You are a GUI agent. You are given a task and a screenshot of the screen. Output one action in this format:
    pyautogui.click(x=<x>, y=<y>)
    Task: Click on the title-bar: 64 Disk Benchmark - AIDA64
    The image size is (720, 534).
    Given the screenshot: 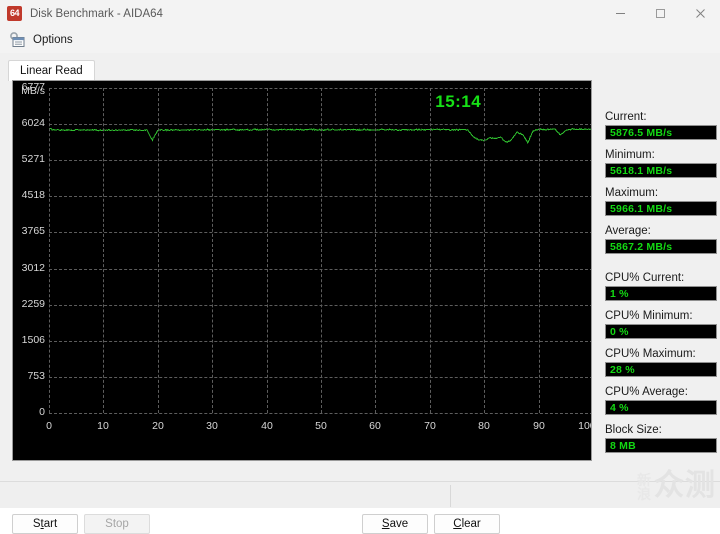 What is the action you would take?
    pyautogui.click(x=360, y=14)
    